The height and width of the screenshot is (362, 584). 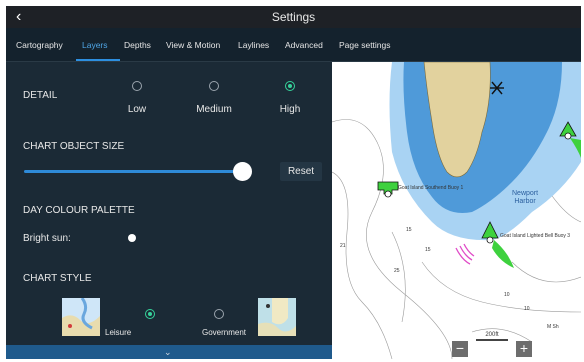 I want to click on government-style-label: Government, so click(x=224, y=332).